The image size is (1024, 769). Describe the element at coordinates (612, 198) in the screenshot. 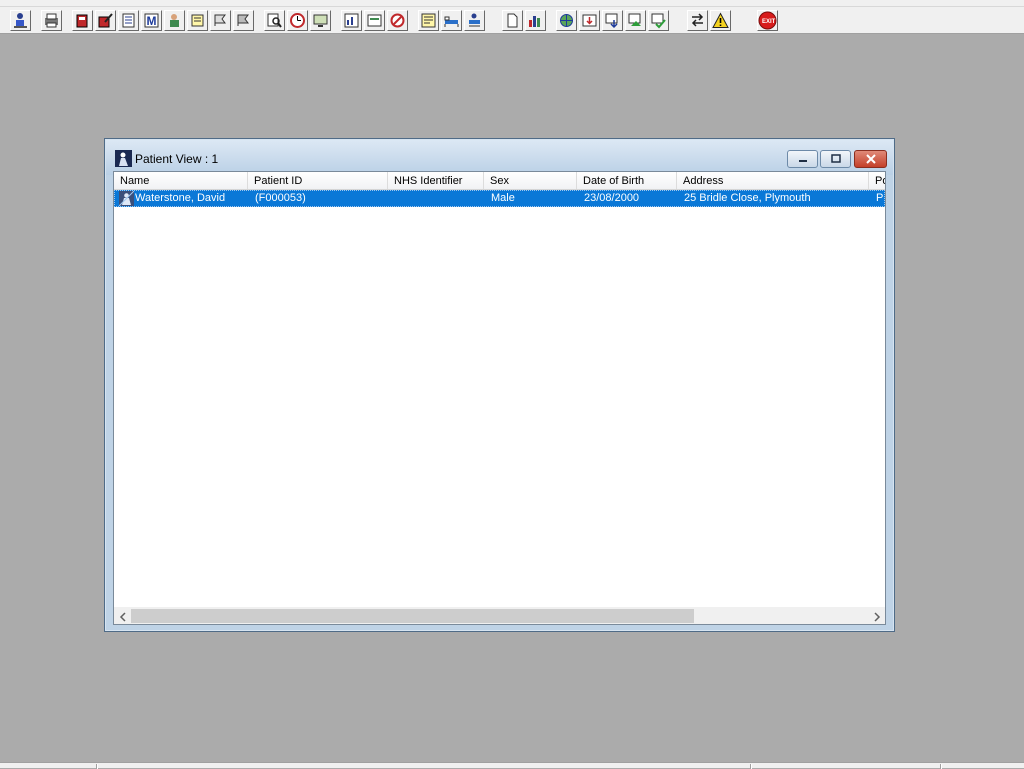

I see `cell-date-of-birth: 23/08/2000` at that location.